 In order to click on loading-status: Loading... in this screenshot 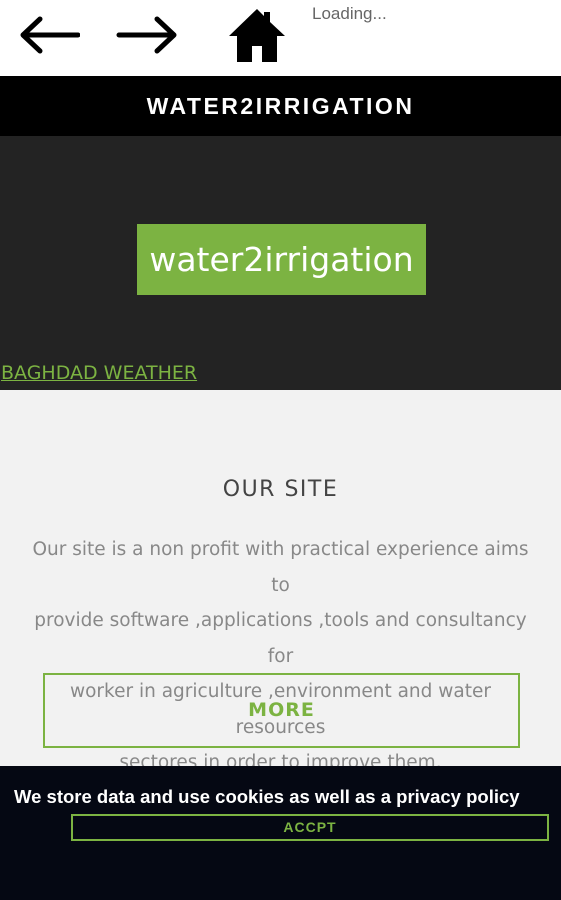, I will do `click(349, 13)`.